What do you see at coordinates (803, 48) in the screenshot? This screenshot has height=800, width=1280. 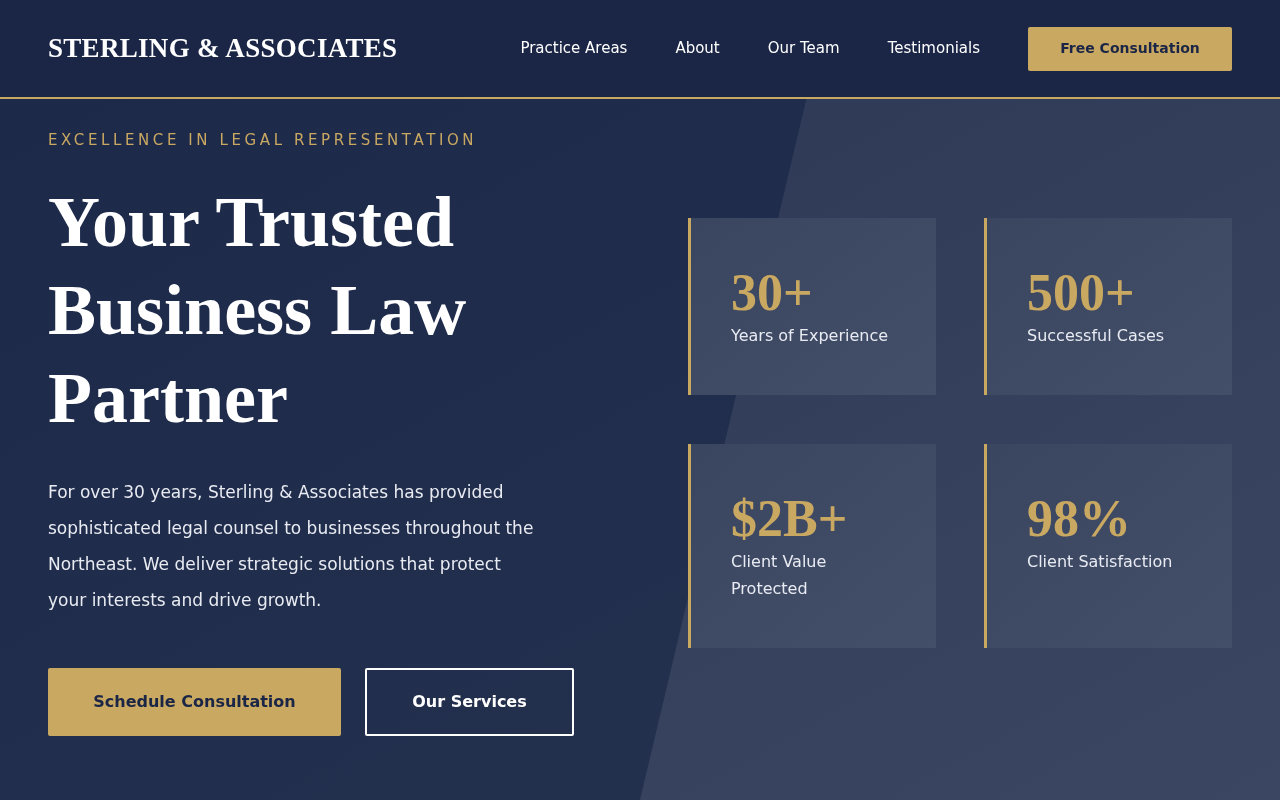 I see `nav-link: Our Team` at bounding box center [803, 48].